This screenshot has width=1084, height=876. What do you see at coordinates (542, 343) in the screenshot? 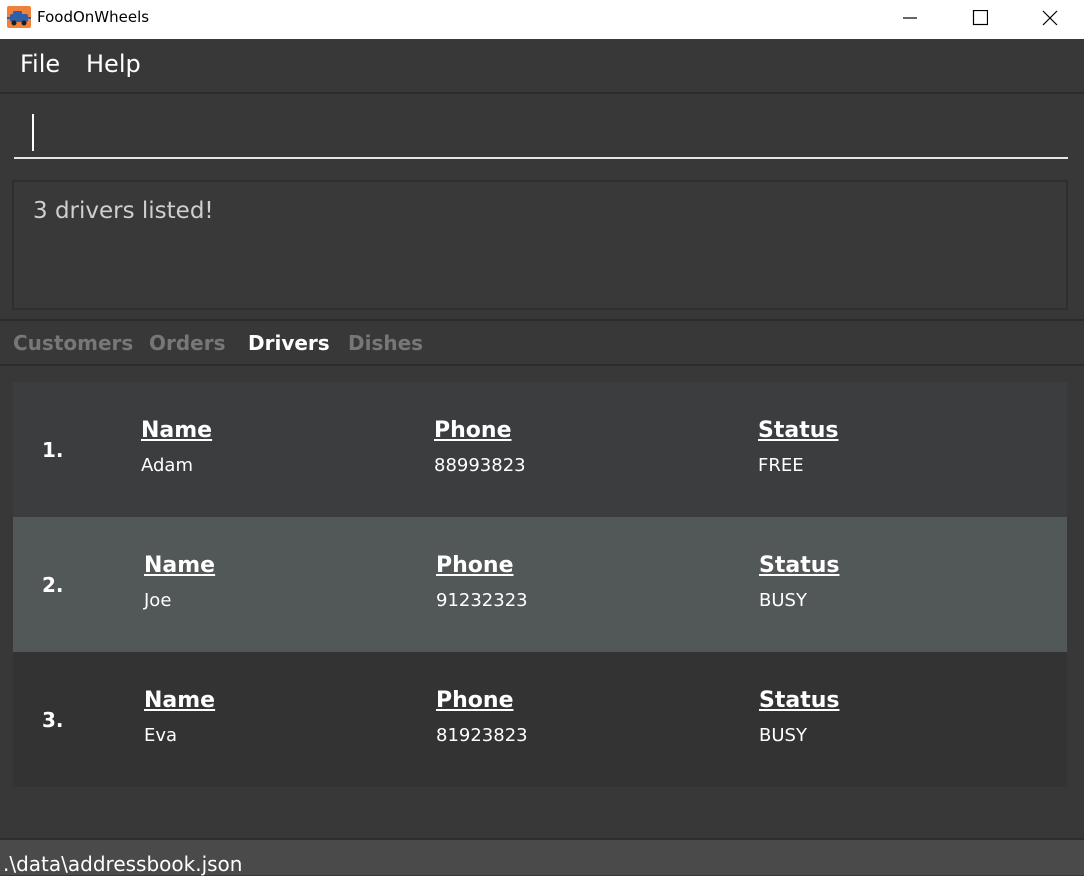
I see `tab-bar: Customers Orders Drivers Dishes` at bounding box center [542, 343].